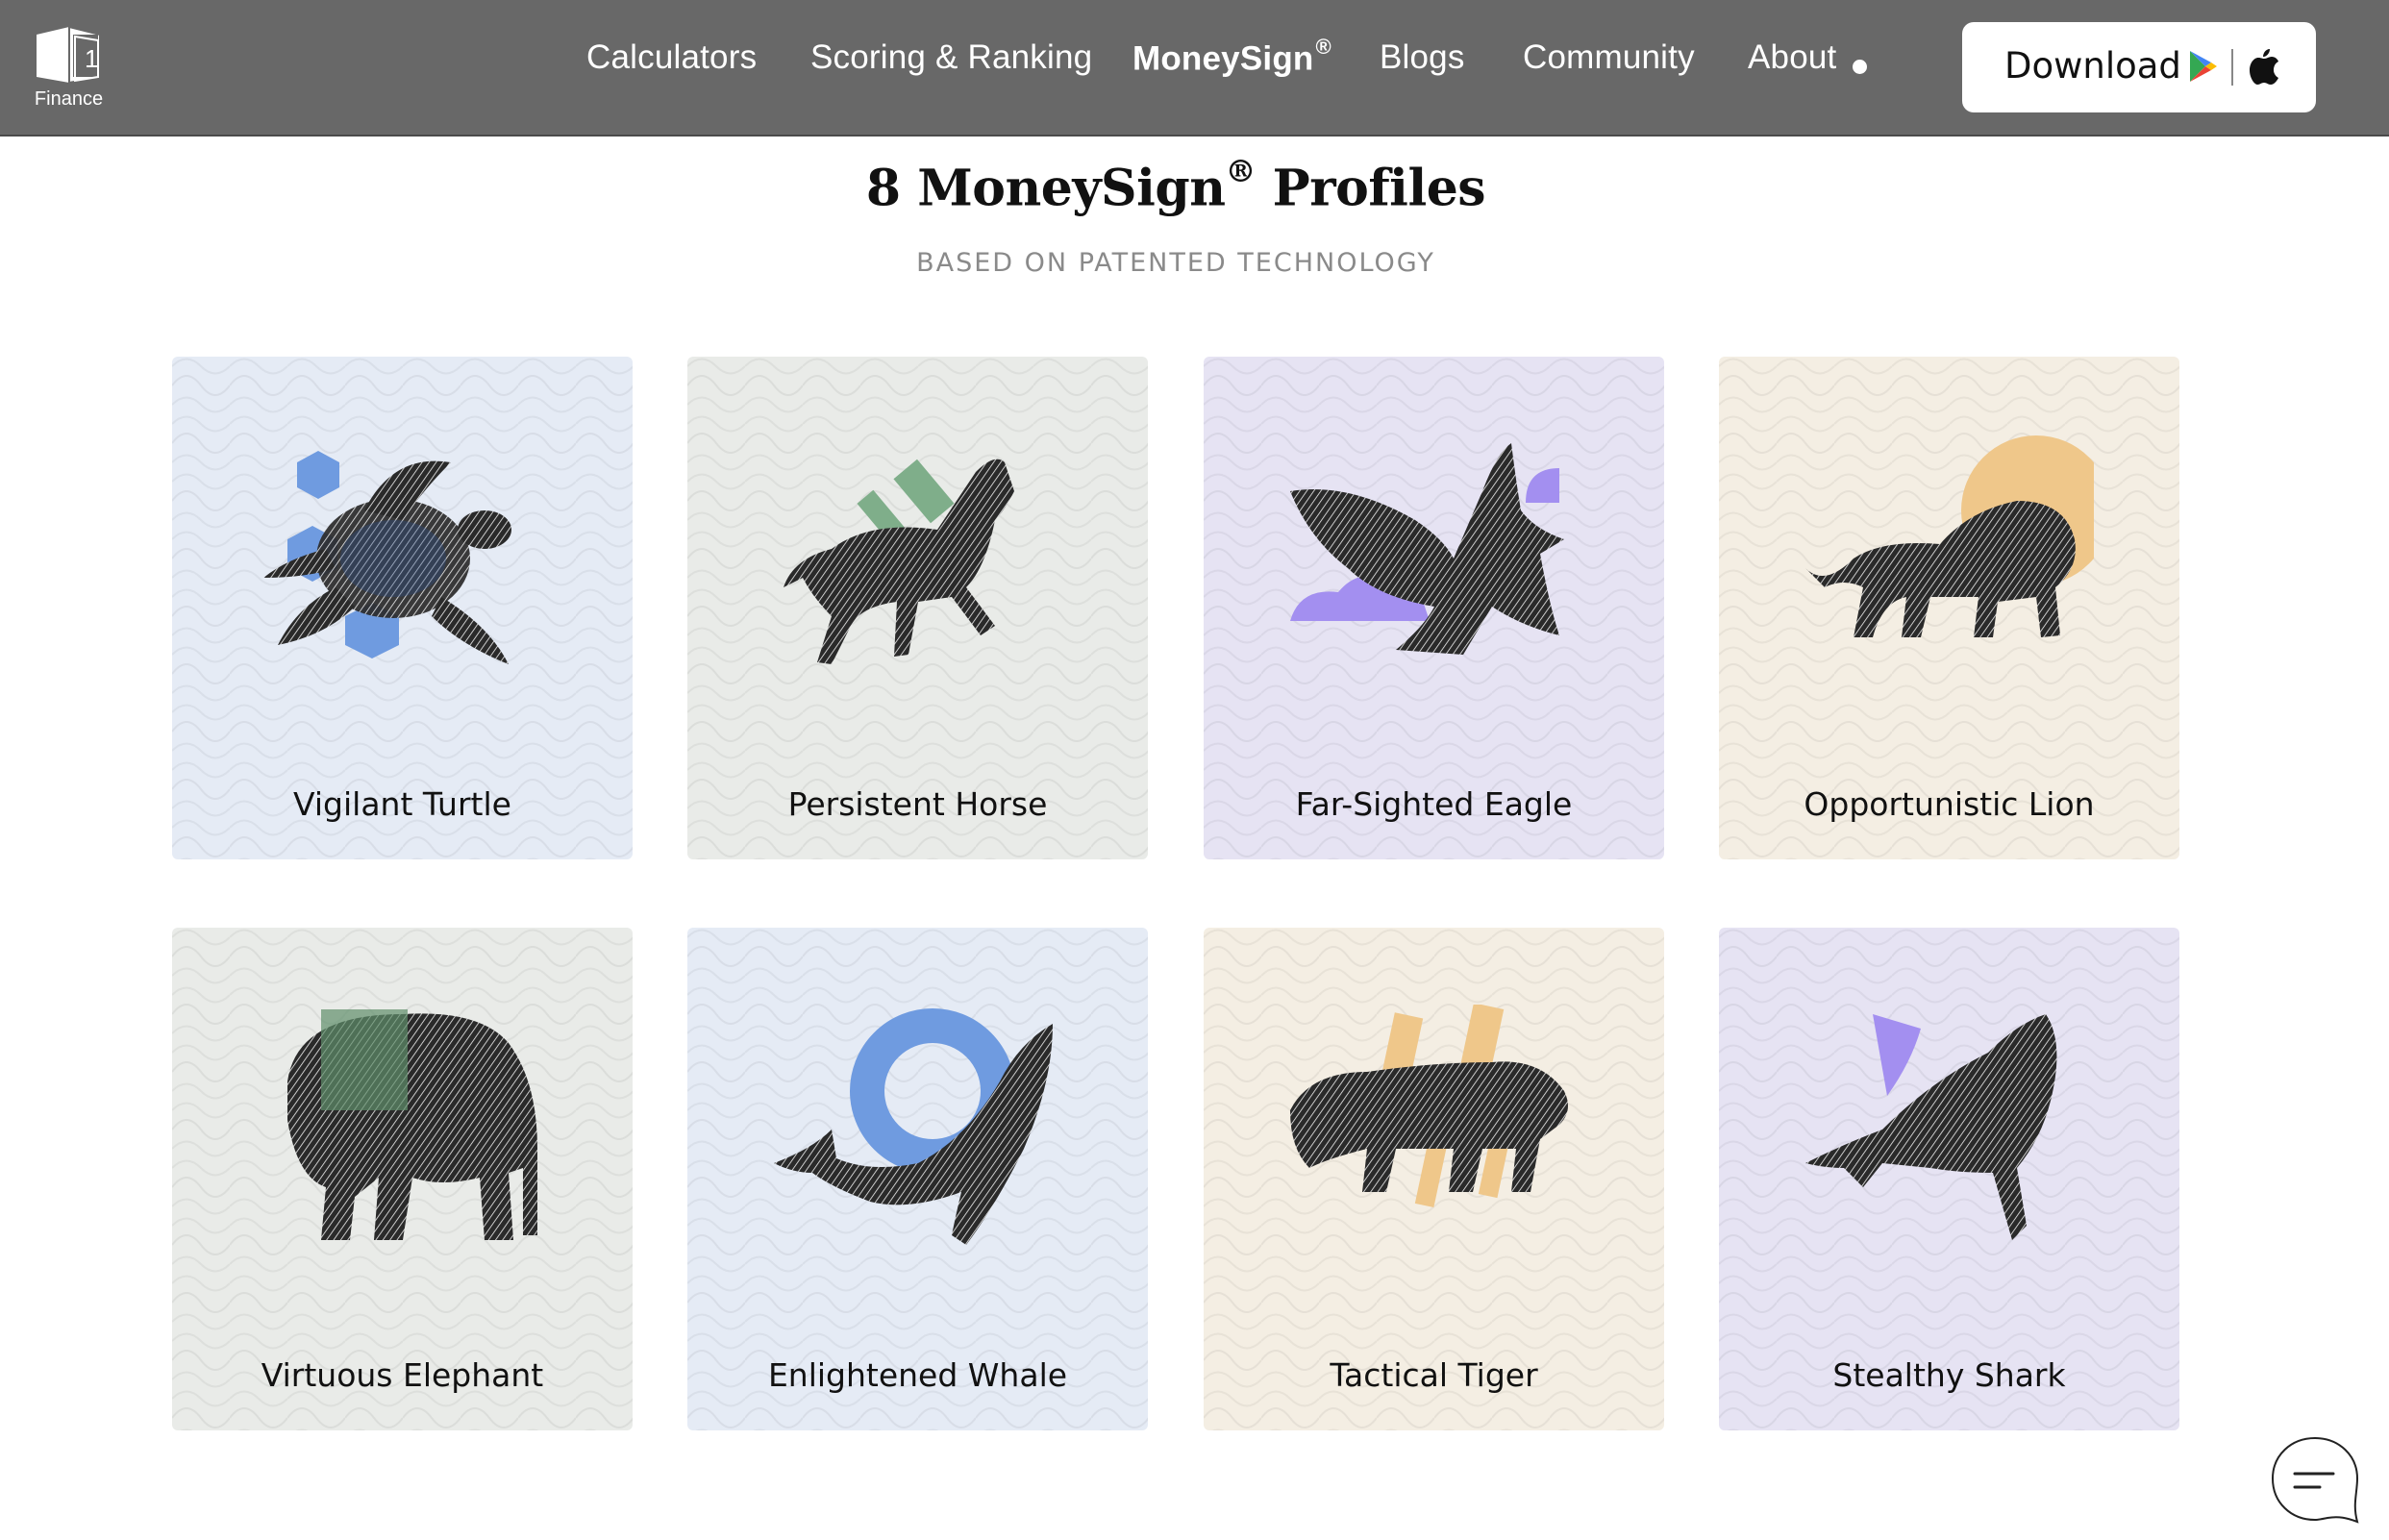 The image size is (2389, 1540). Describe the element at coordinates (1792, 57) in the screenshot. I see `nav-about: About` at that location.